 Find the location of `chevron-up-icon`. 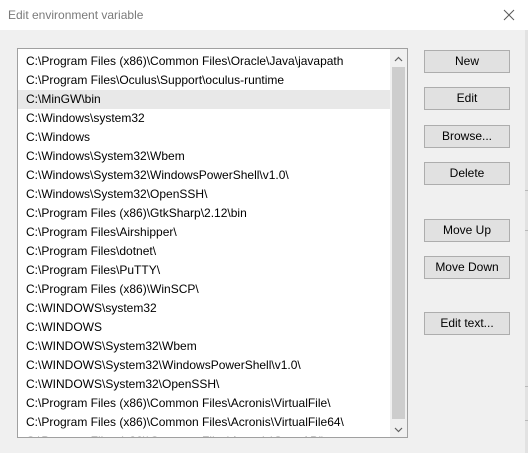

chevron-up-icon is located at coordinates (398, 58).